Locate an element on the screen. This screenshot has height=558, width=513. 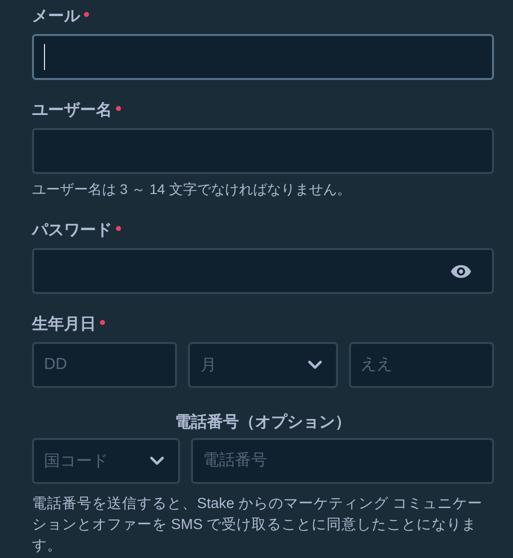
month-dropdown: 月 is located at coordinates (263, 365).